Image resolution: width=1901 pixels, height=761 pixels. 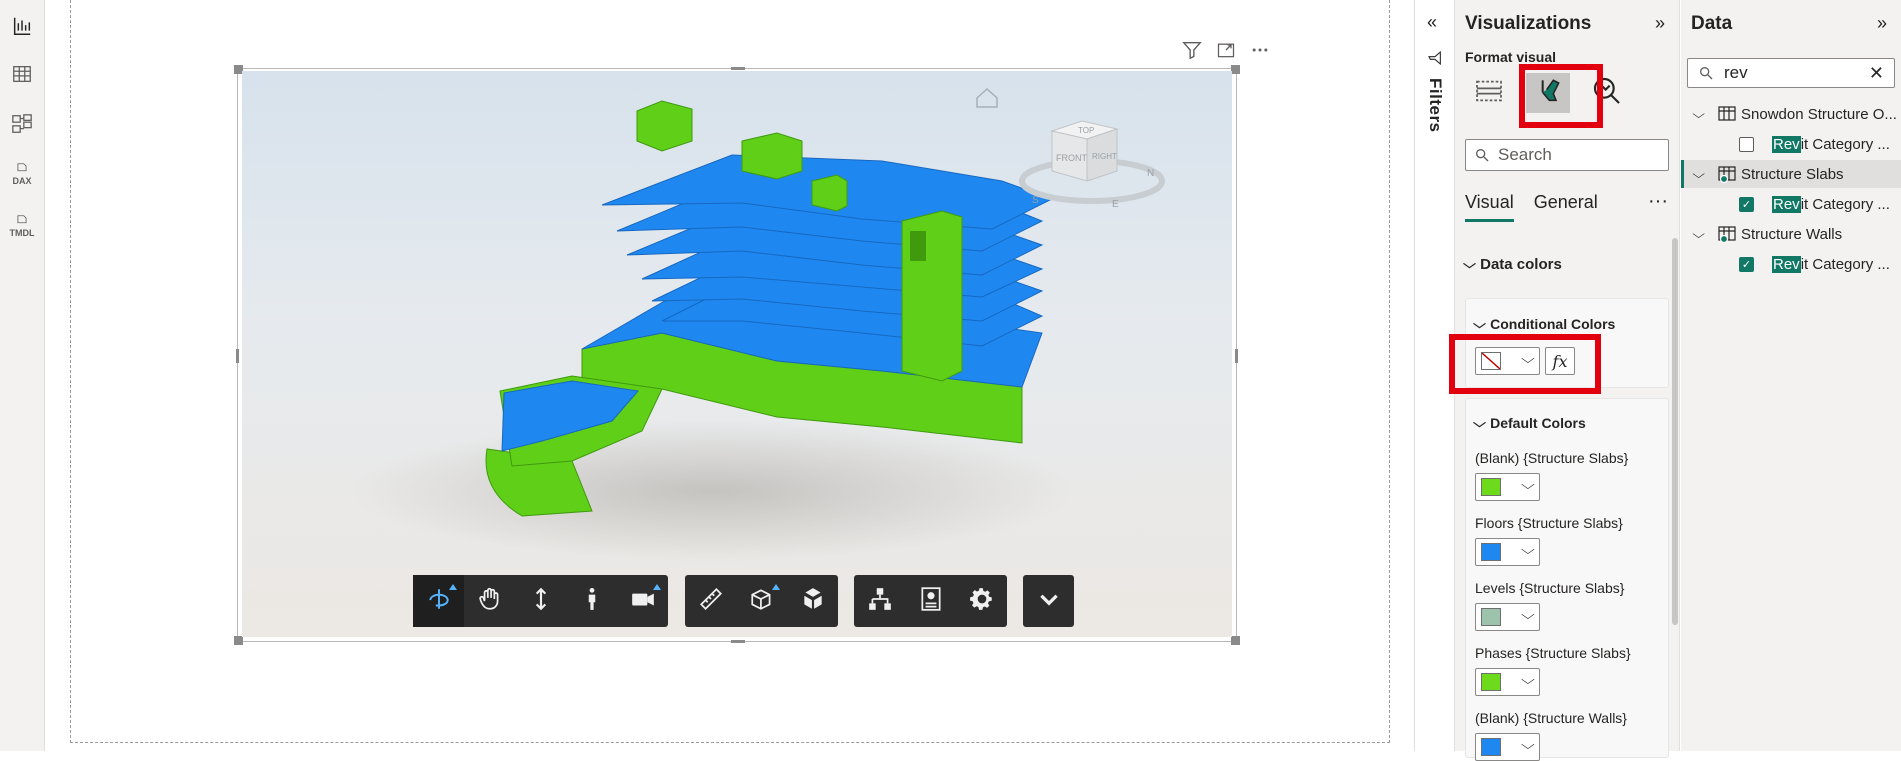 What do you see at coordinates (712, 491) in the screenshot?
I see `model-shadow` at bounding box center [712, 491].